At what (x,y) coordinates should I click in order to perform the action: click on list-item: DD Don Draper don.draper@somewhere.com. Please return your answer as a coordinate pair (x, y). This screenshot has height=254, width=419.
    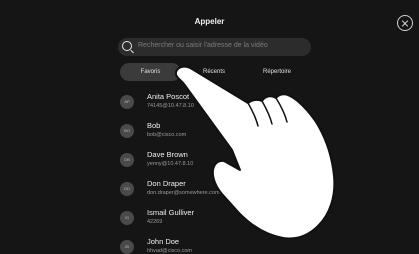
    Looking at the image, I should click on (214, 190).